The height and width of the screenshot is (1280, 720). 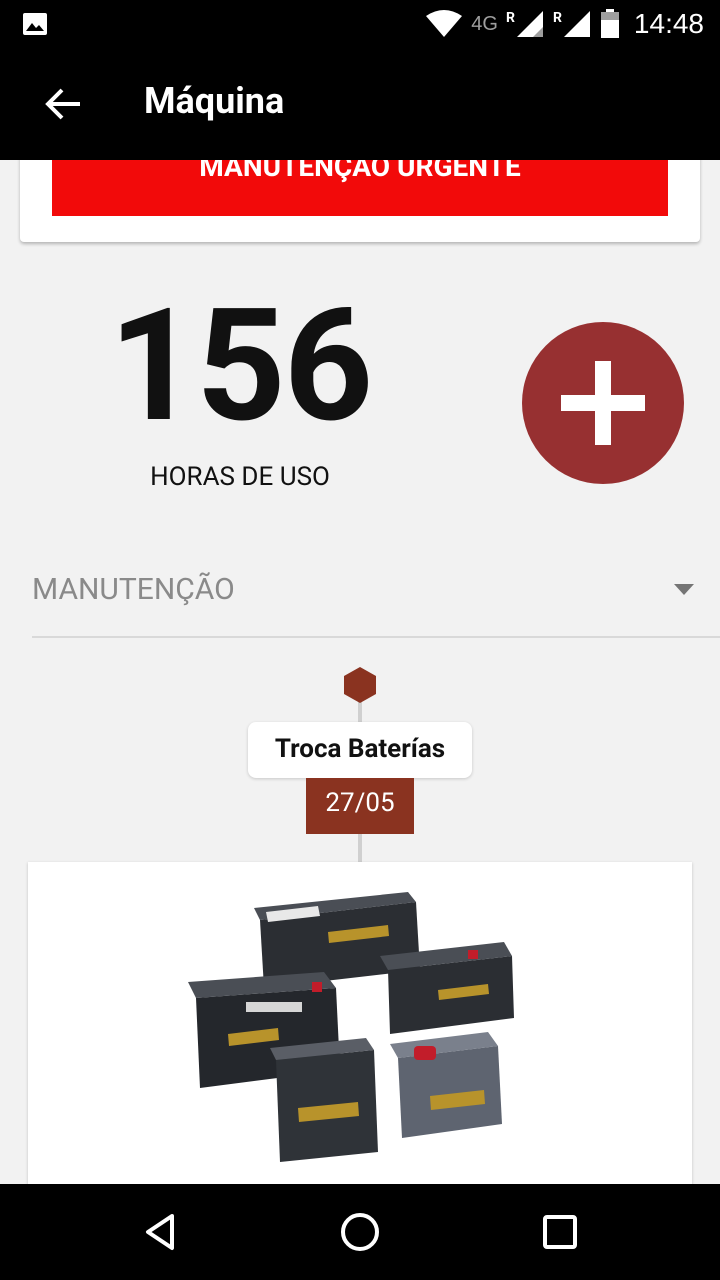 I want to click on battery-icon, so click(x=609, y=23).